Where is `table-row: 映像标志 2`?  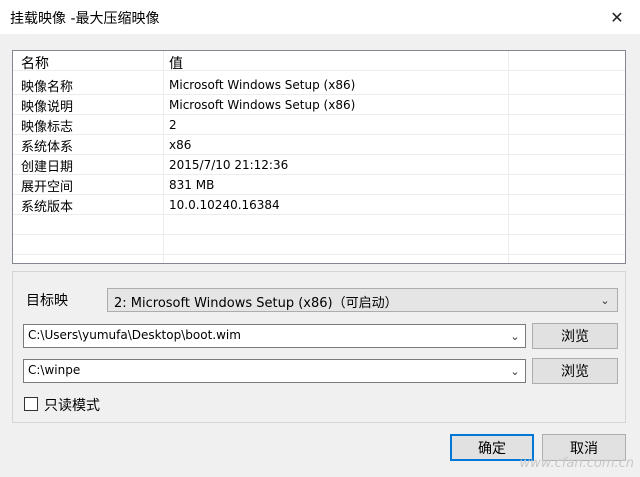
table-row: 映像标志 2 is located at coordinates (319, 125).